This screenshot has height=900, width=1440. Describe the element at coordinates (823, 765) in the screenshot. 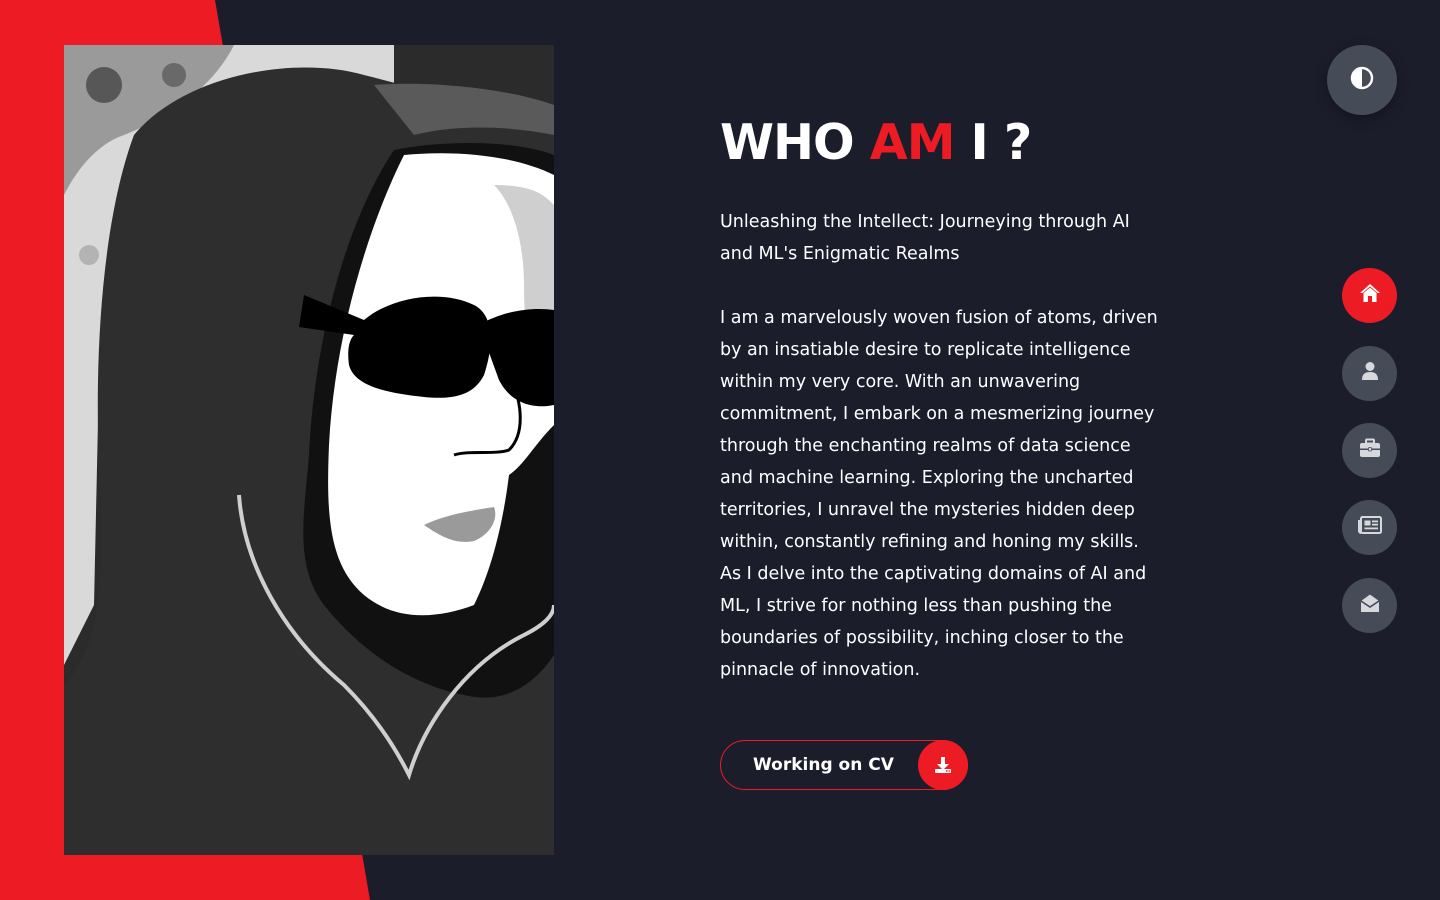

I see `cv-button-label: Working on CV` at that location.